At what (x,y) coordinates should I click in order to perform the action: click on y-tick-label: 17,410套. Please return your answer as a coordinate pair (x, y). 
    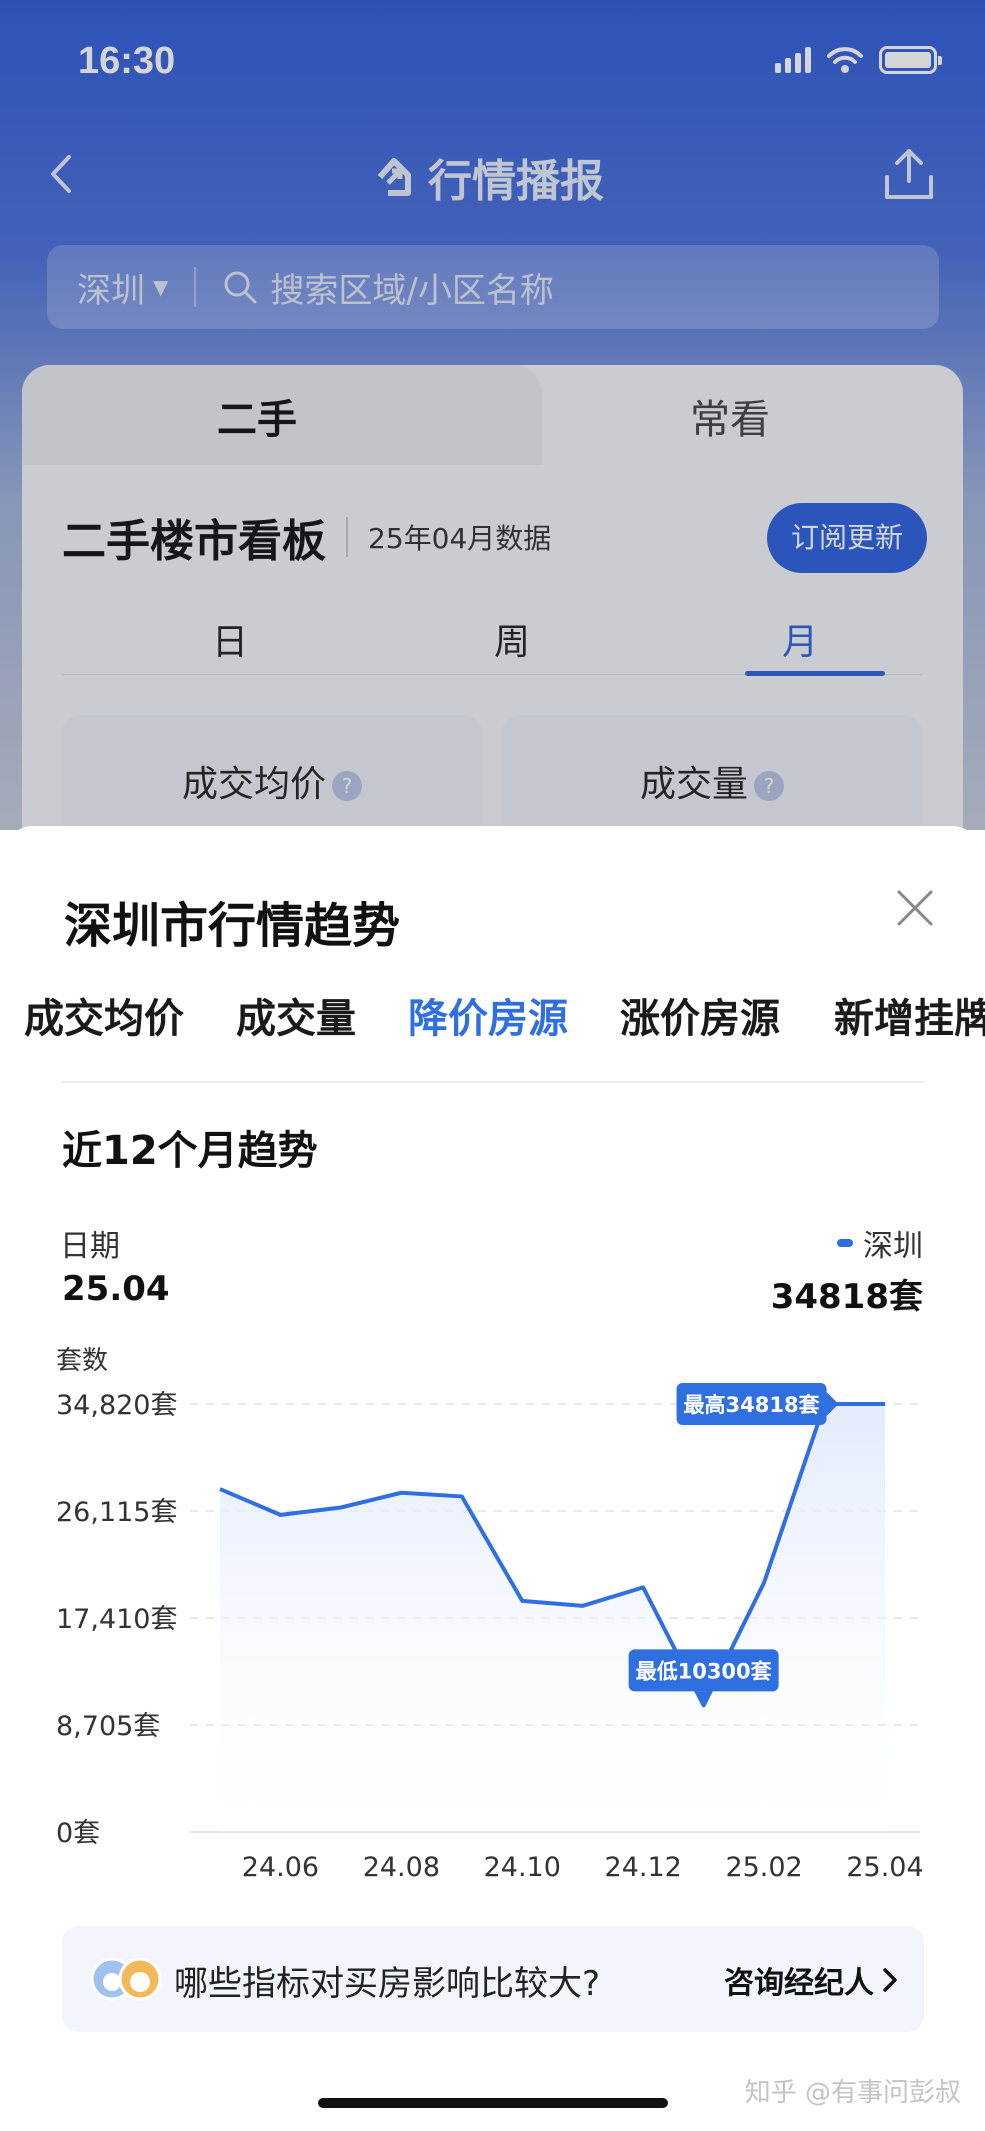
    Looking at the image, I should click on (116, 1619).